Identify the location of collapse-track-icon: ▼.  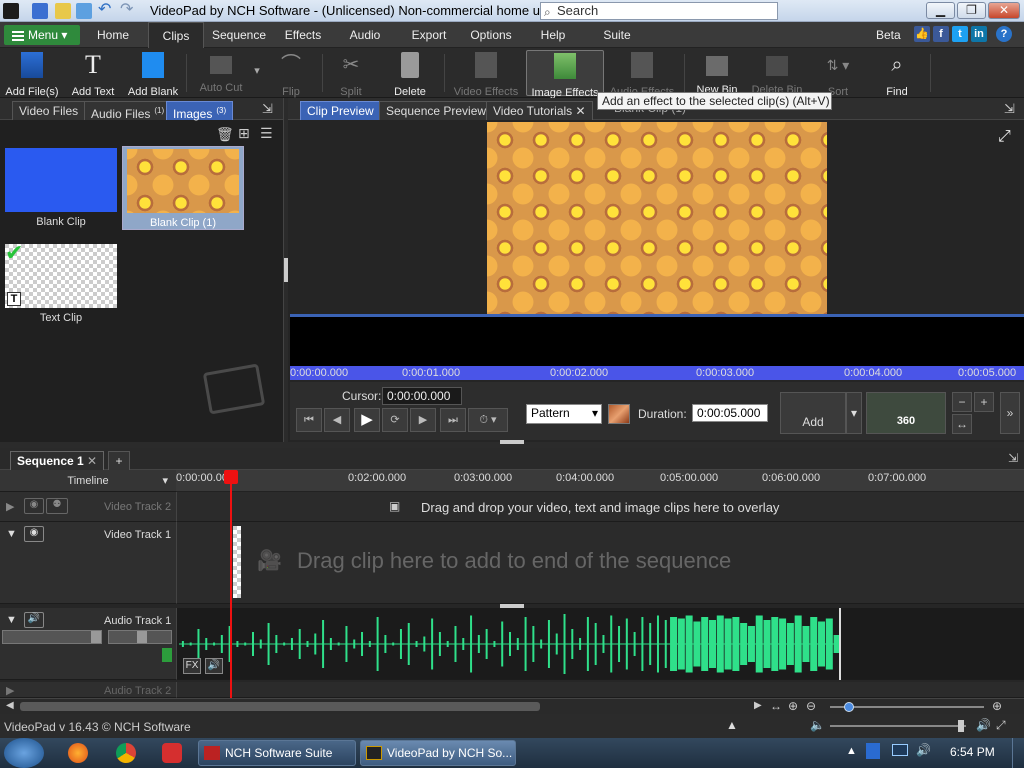
(11, 534).